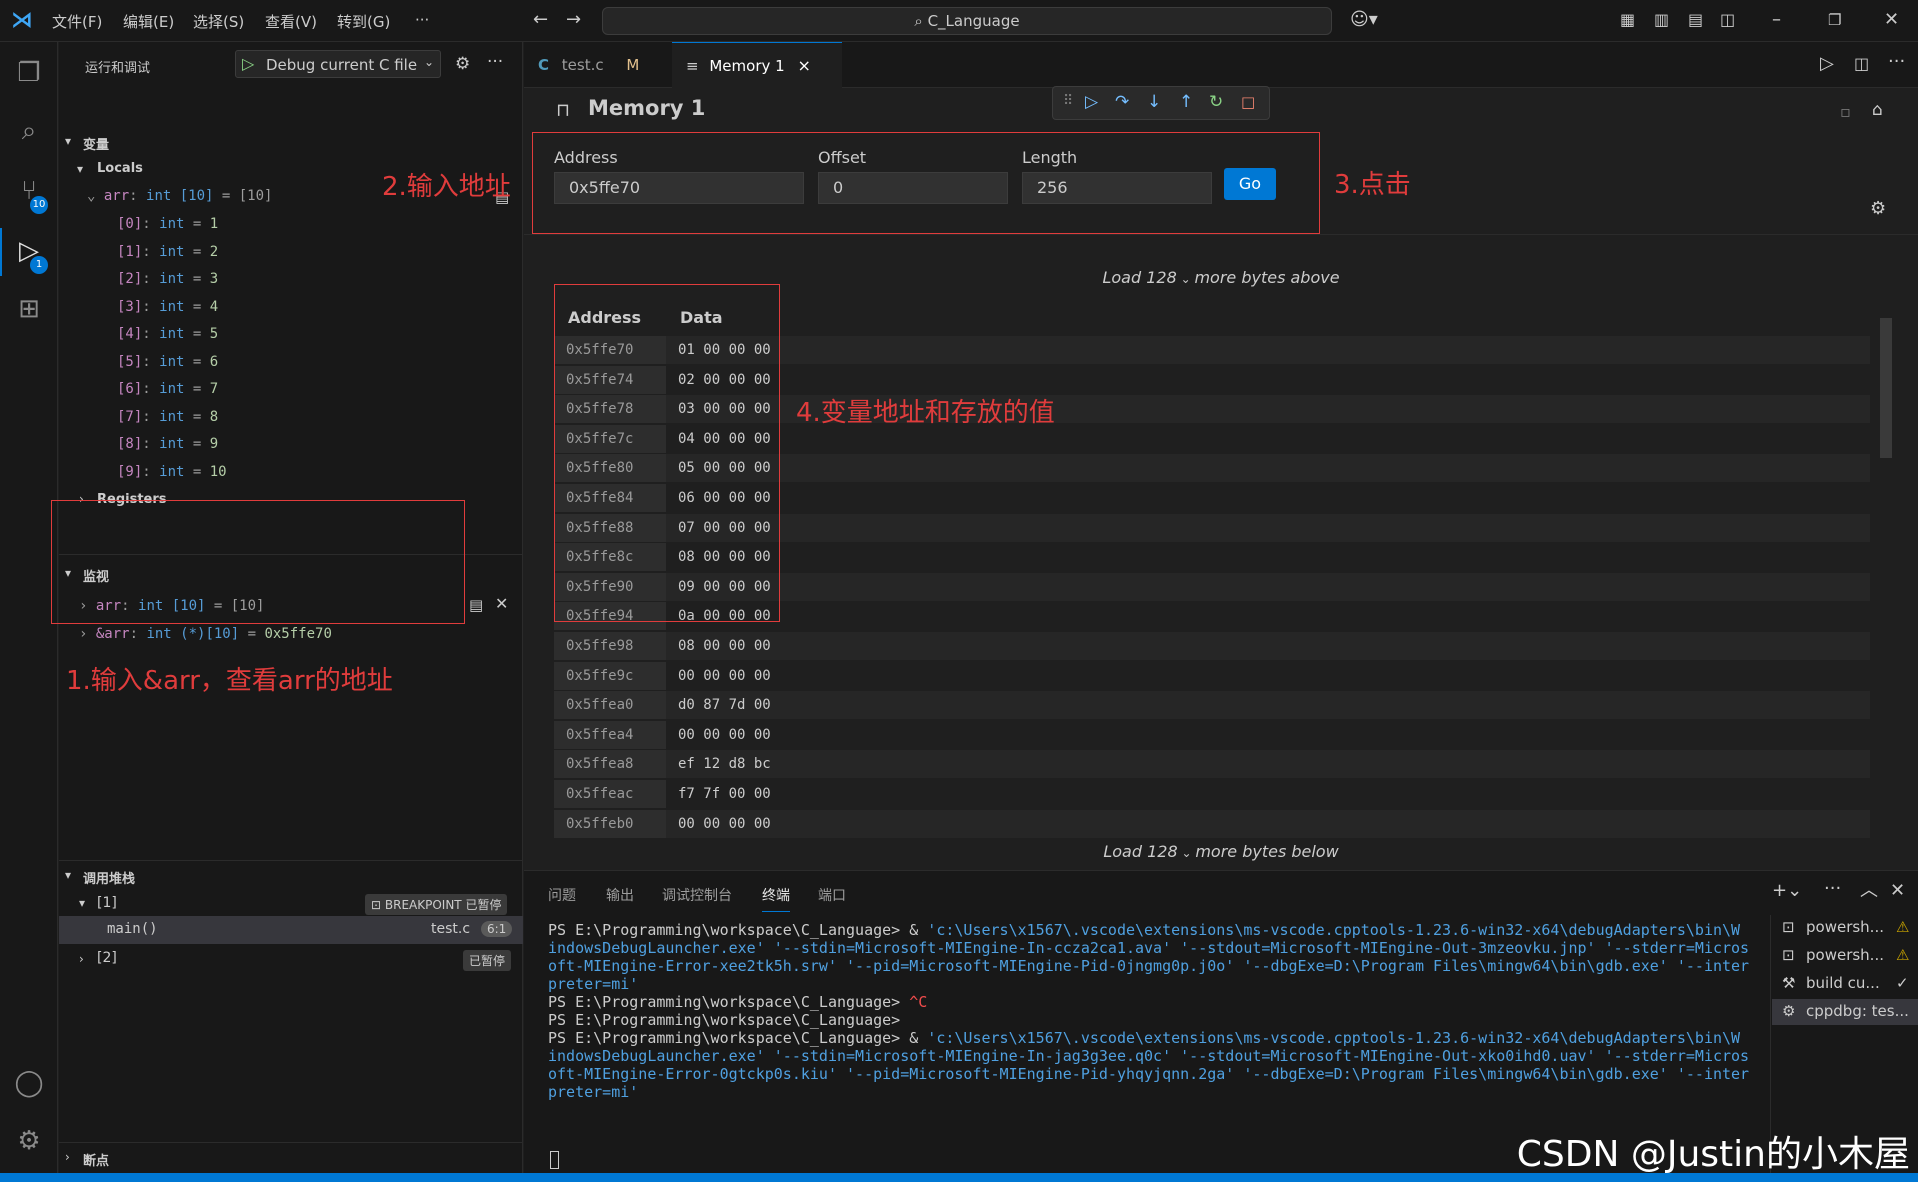  I want to click on menu-goto: 转到(G), so click(363, 21).